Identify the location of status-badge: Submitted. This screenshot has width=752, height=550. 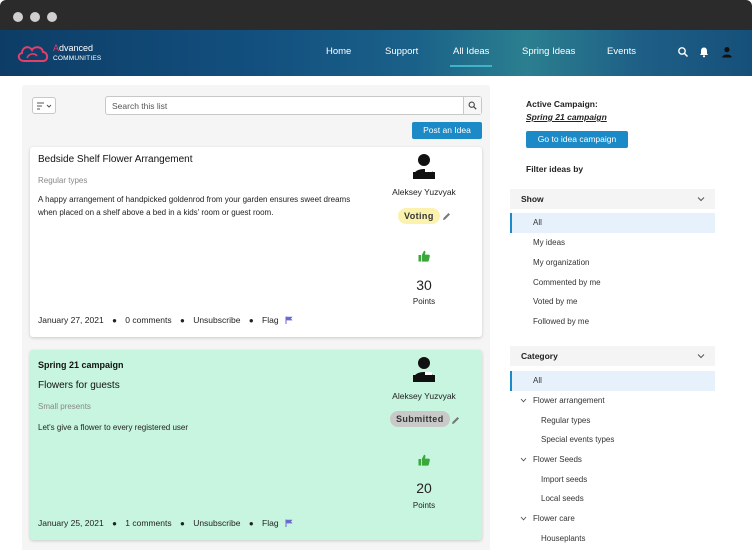
(420, 419).